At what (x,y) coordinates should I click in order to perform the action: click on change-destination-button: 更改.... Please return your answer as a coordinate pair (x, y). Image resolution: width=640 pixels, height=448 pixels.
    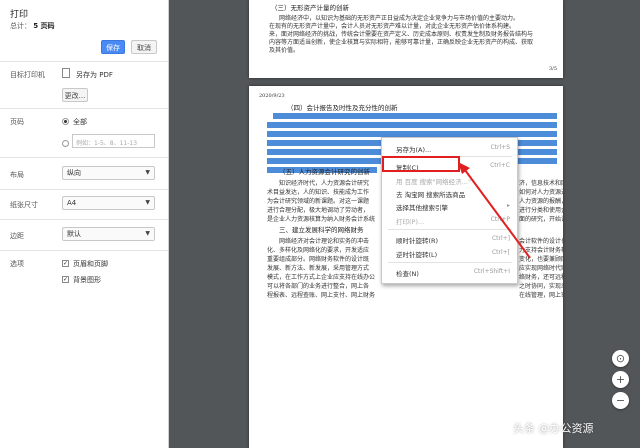
    Looking at the image, I should click on (75, 95).